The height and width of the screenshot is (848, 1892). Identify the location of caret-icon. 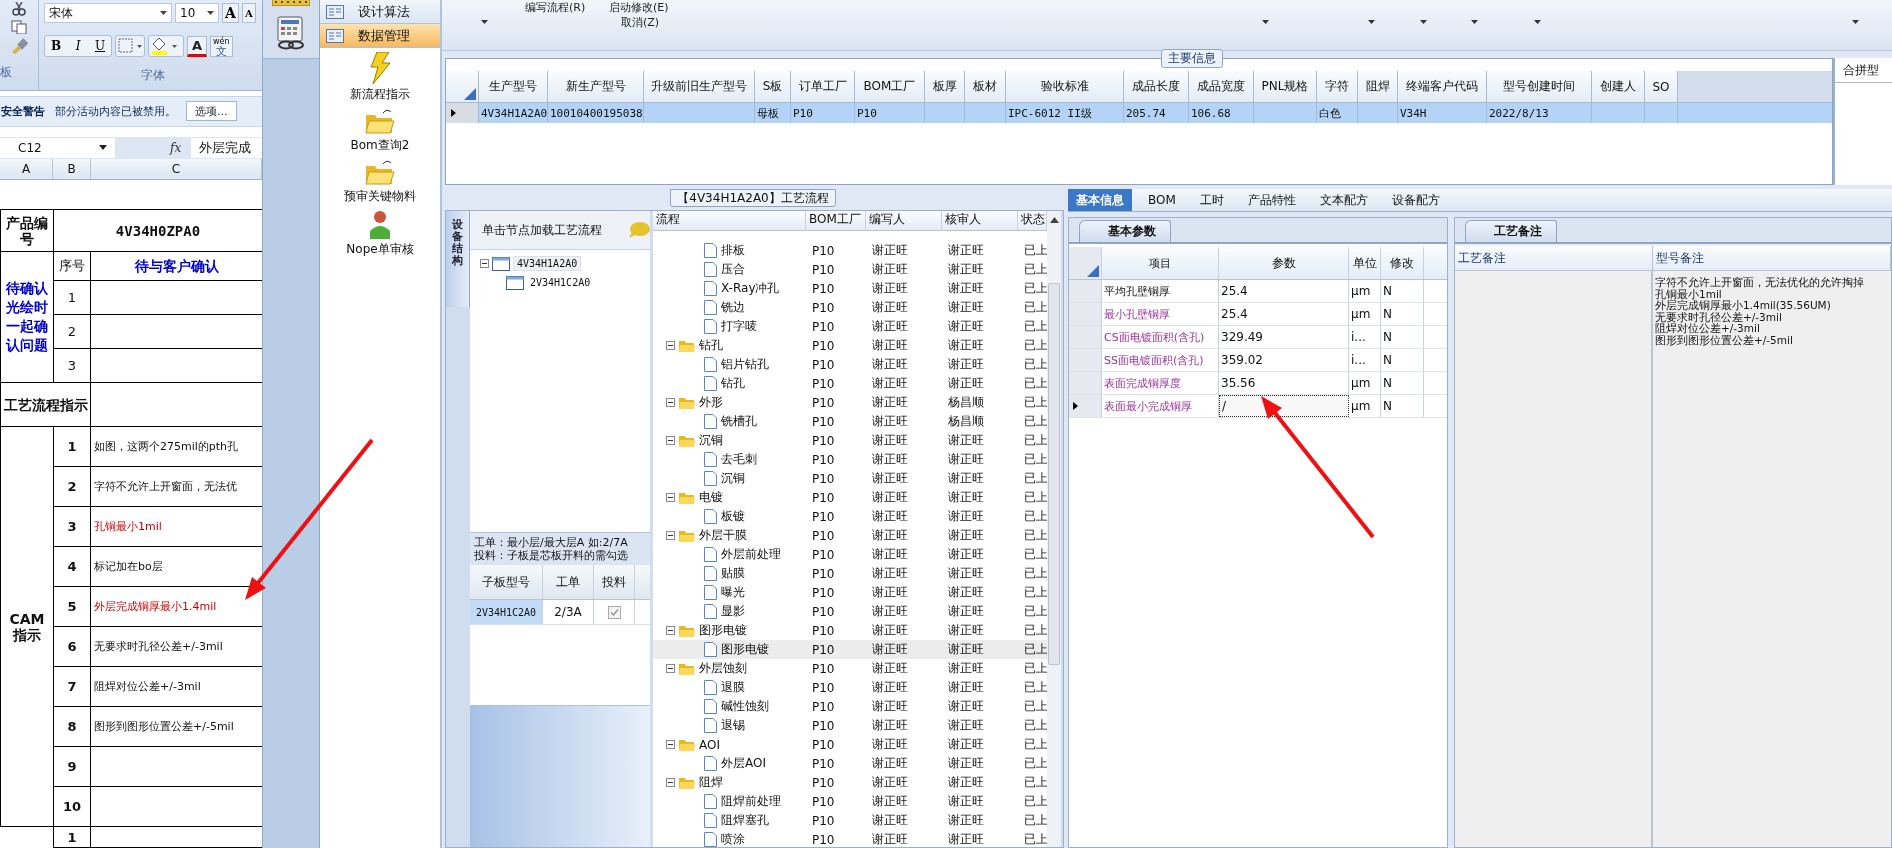
(163, 13).